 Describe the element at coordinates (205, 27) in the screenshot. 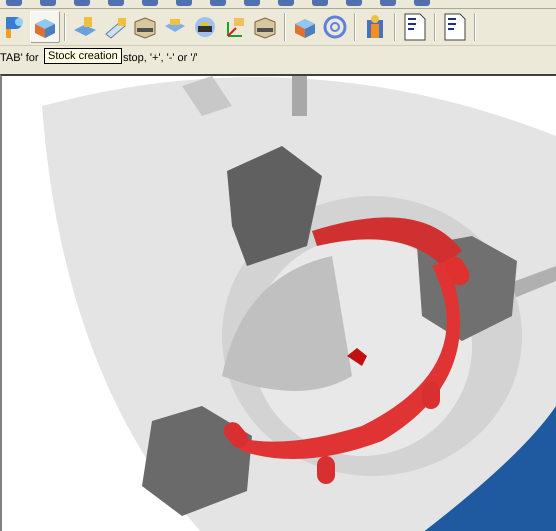

I see `tool-icon` at that location.